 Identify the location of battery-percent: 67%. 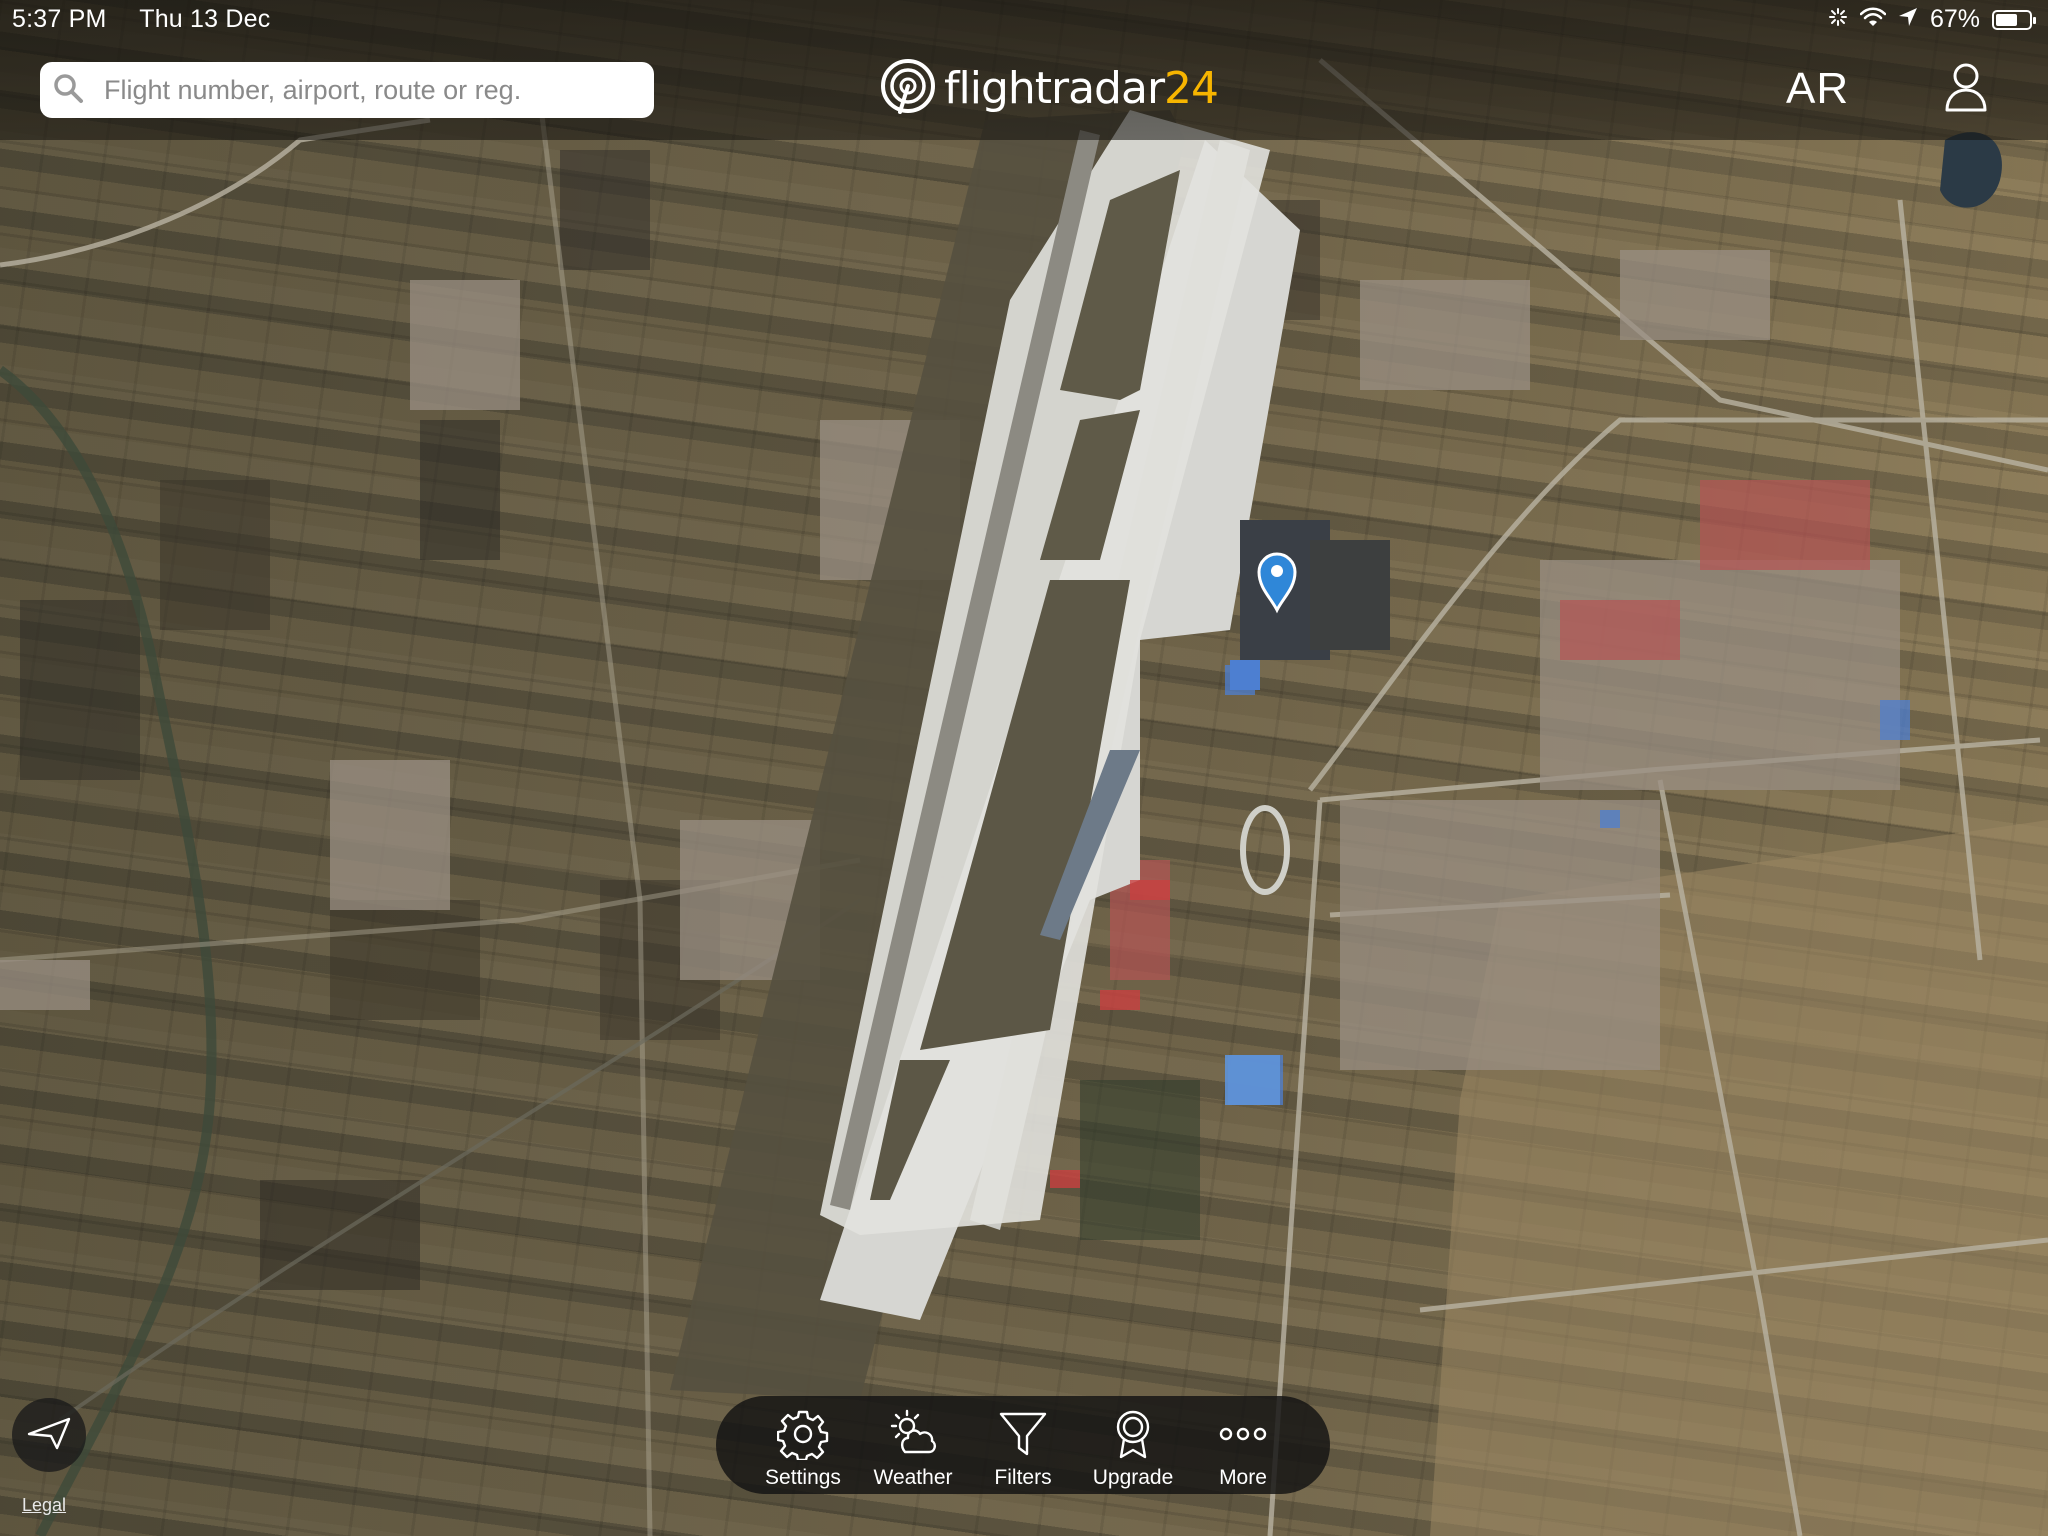
(1954, 19).